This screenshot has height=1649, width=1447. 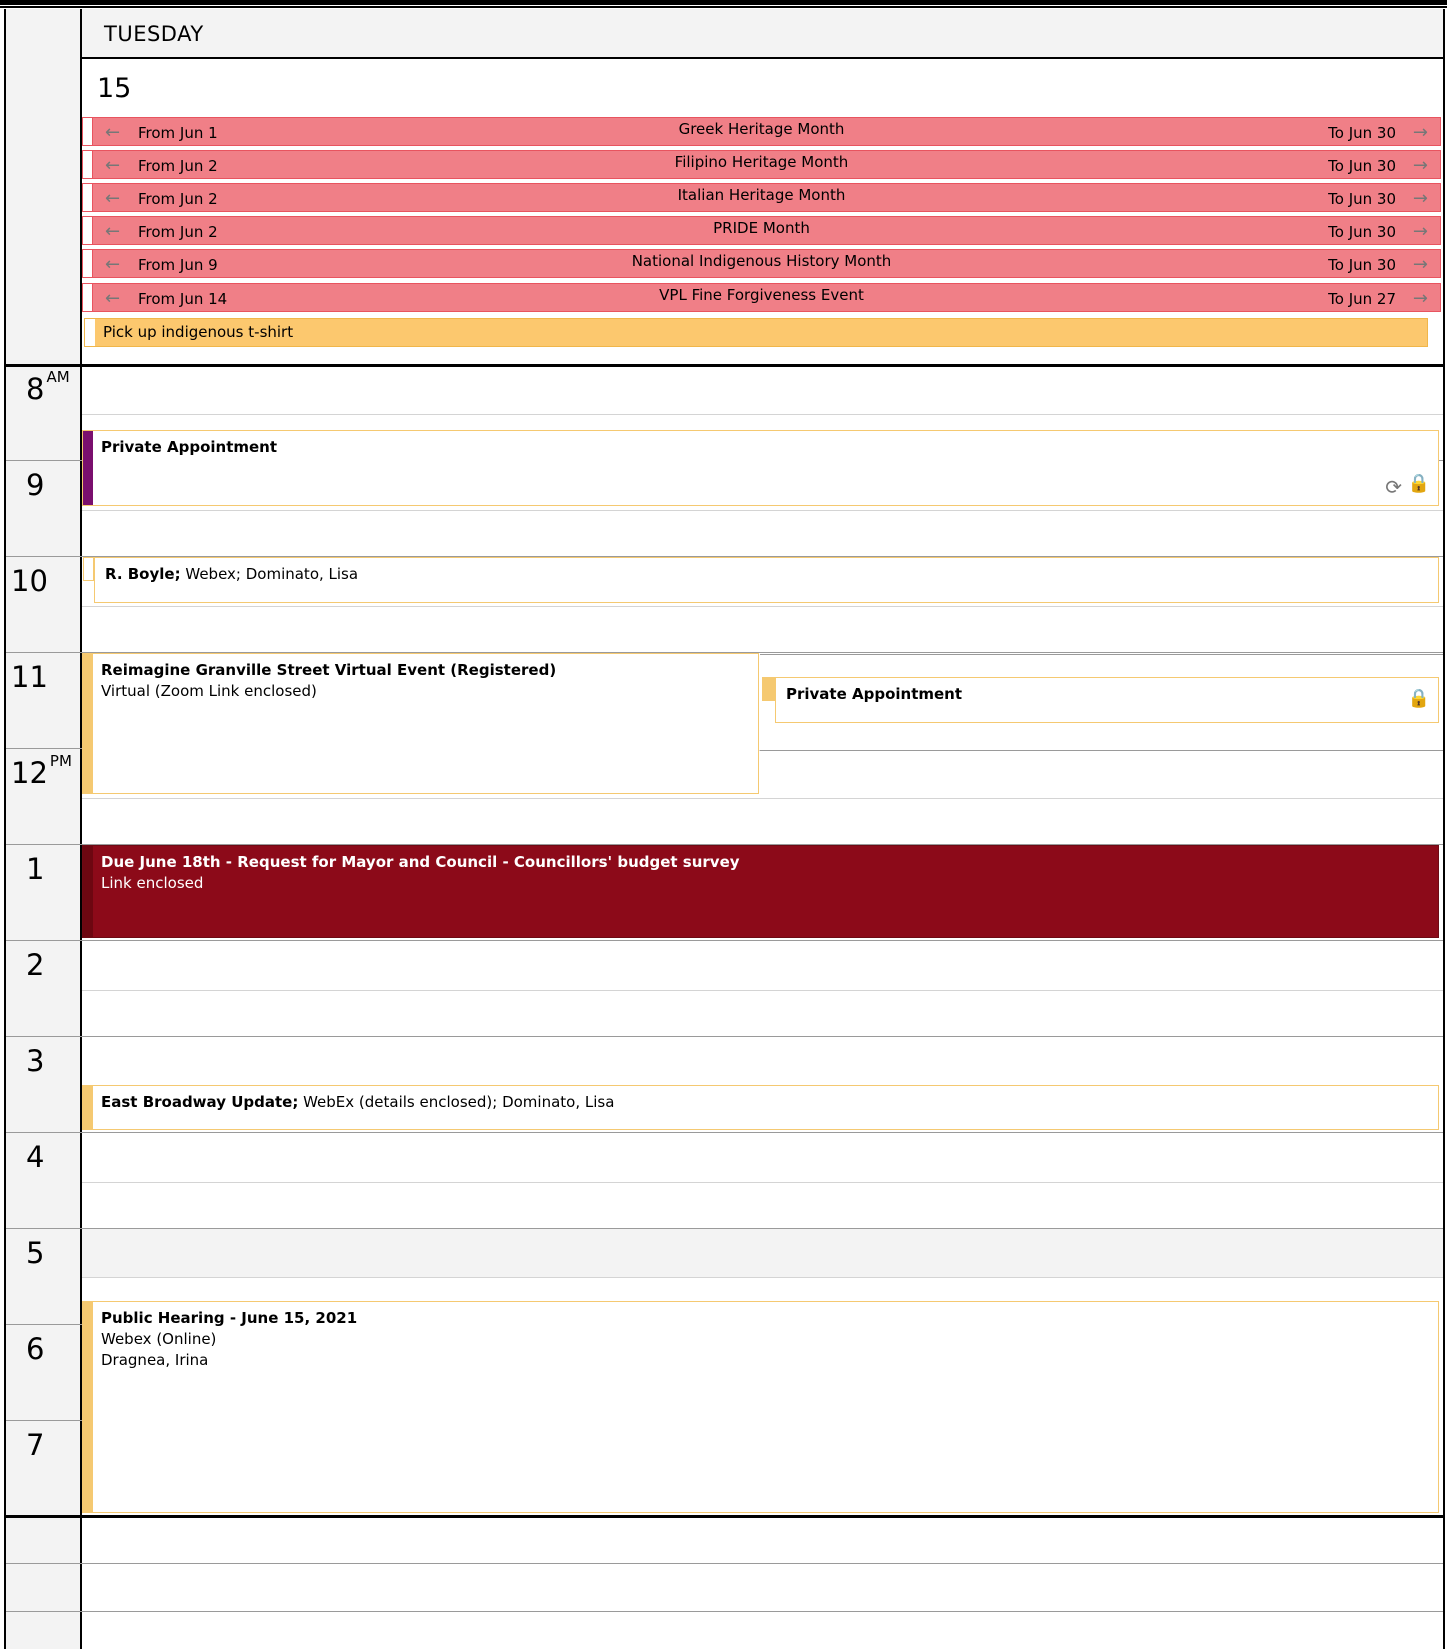 I want to click on after-hours-slot, so click(x=762, y=1253).